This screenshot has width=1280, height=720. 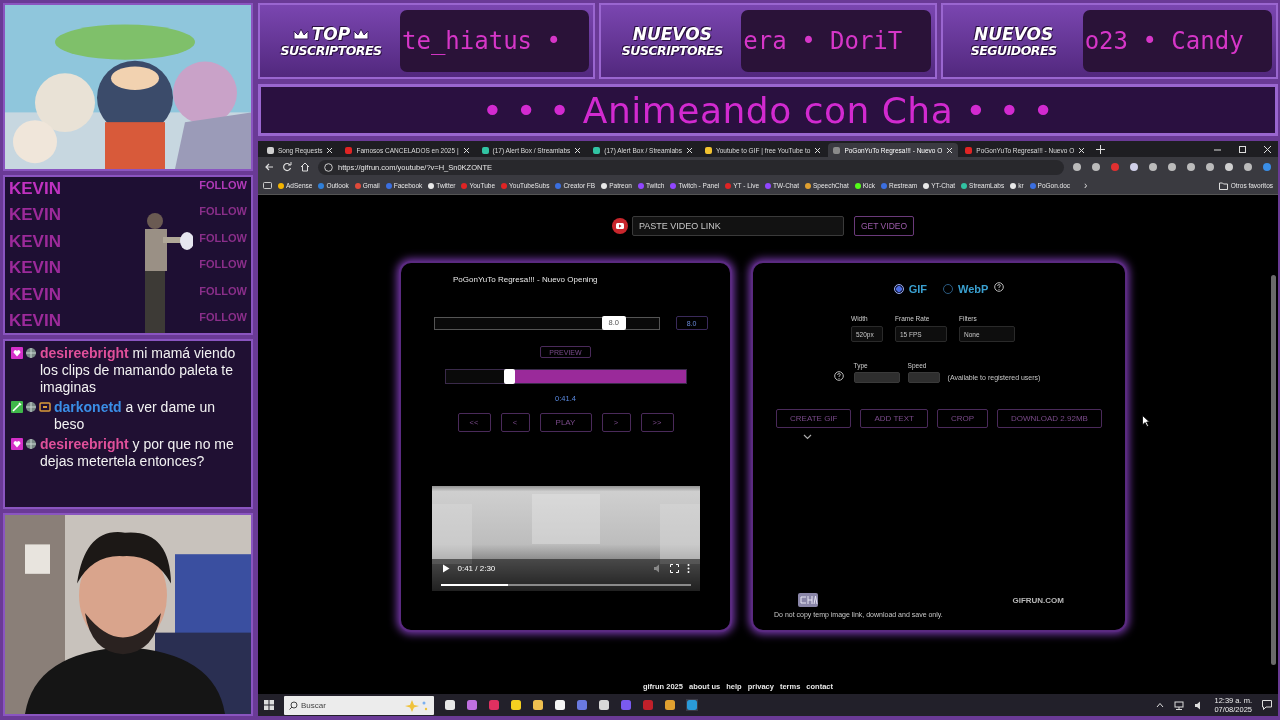 What do you see at coordinates (1038, 600) in the screenshot?
I see `brand-name: GIFRUN.COM` at bounding box center [1038, 600].